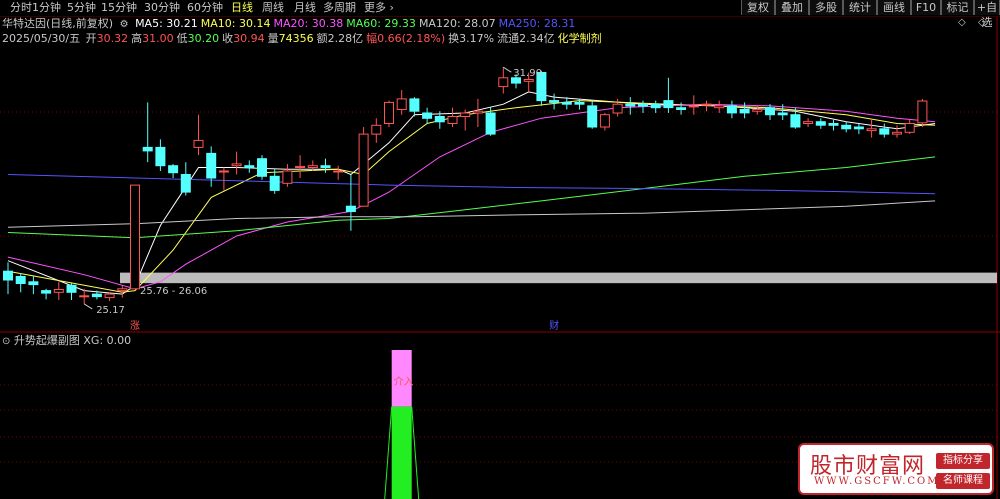 The width and height of the screenshot is (1000, 499). What do you see at coordinates (527, 73) in the screenshot?
I see `annotation-high: 31.90` at bounding box center [527, 73].